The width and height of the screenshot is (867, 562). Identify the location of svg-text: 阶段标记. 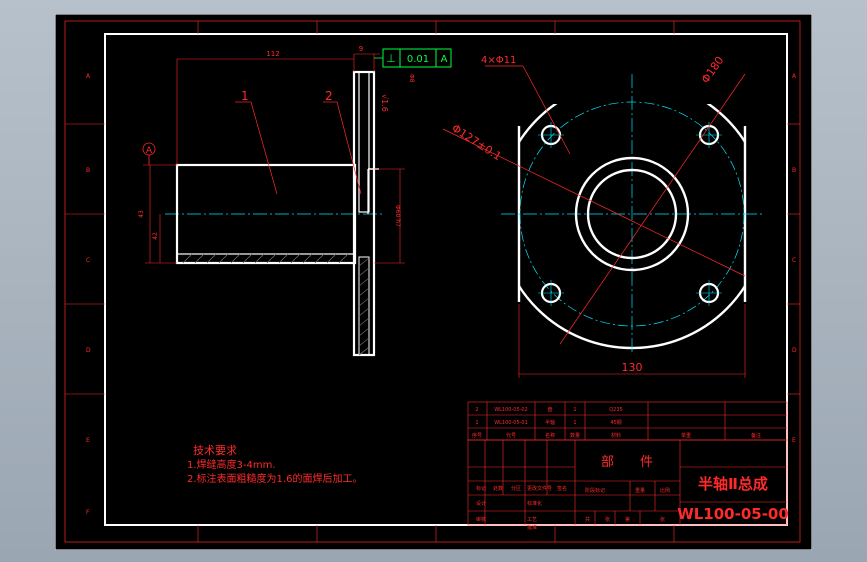
(595, 490).